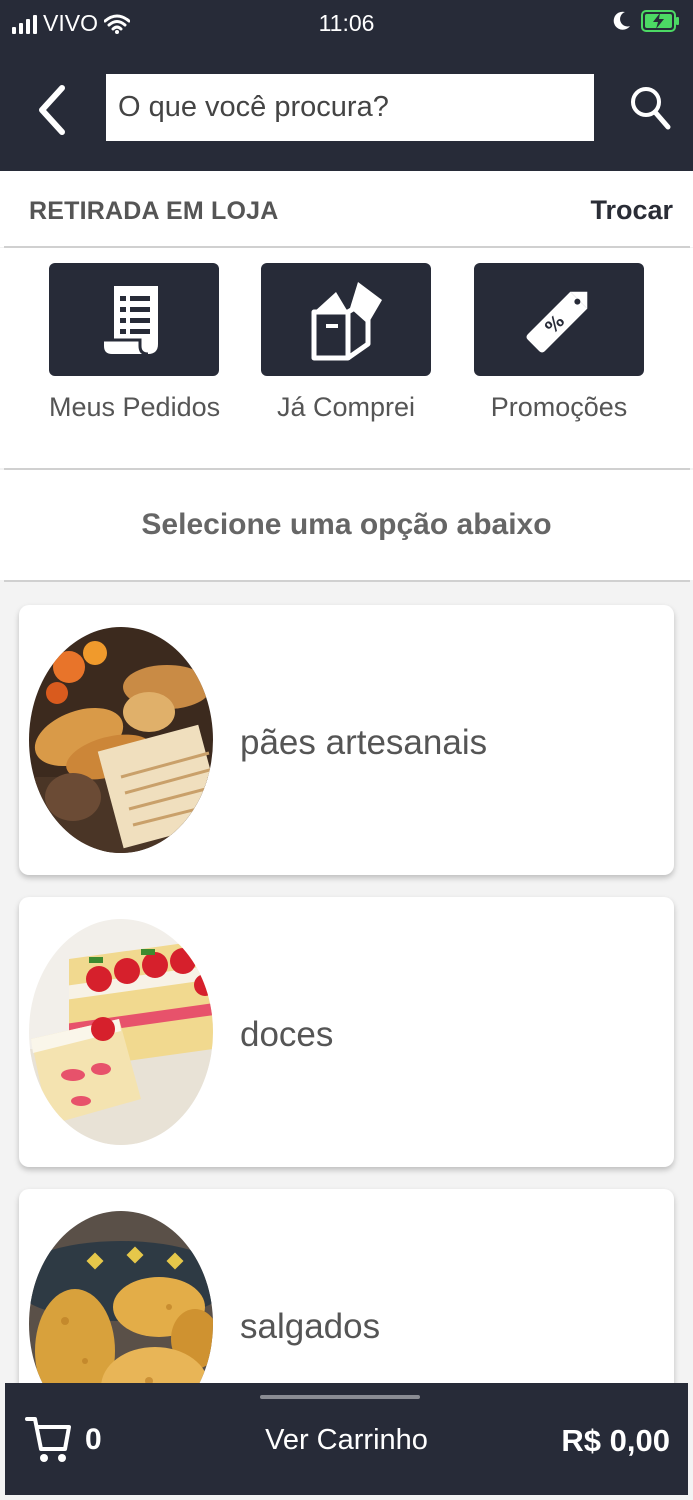 This screenshot has height=1500, width=693. What do you see at coordinates (310, 1326) in the screenshot?
I see `category-label: salgados` at bounding box center [310, 1326].